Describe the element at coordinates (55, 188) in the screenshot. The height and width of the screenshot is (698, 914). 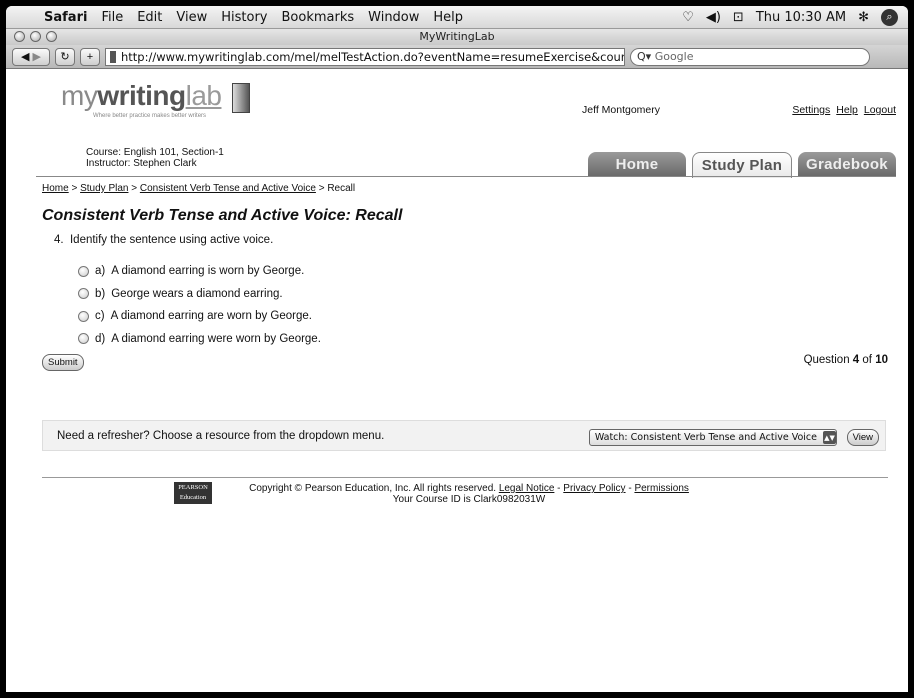
I see `breadcrumb-home: Home` at that location.